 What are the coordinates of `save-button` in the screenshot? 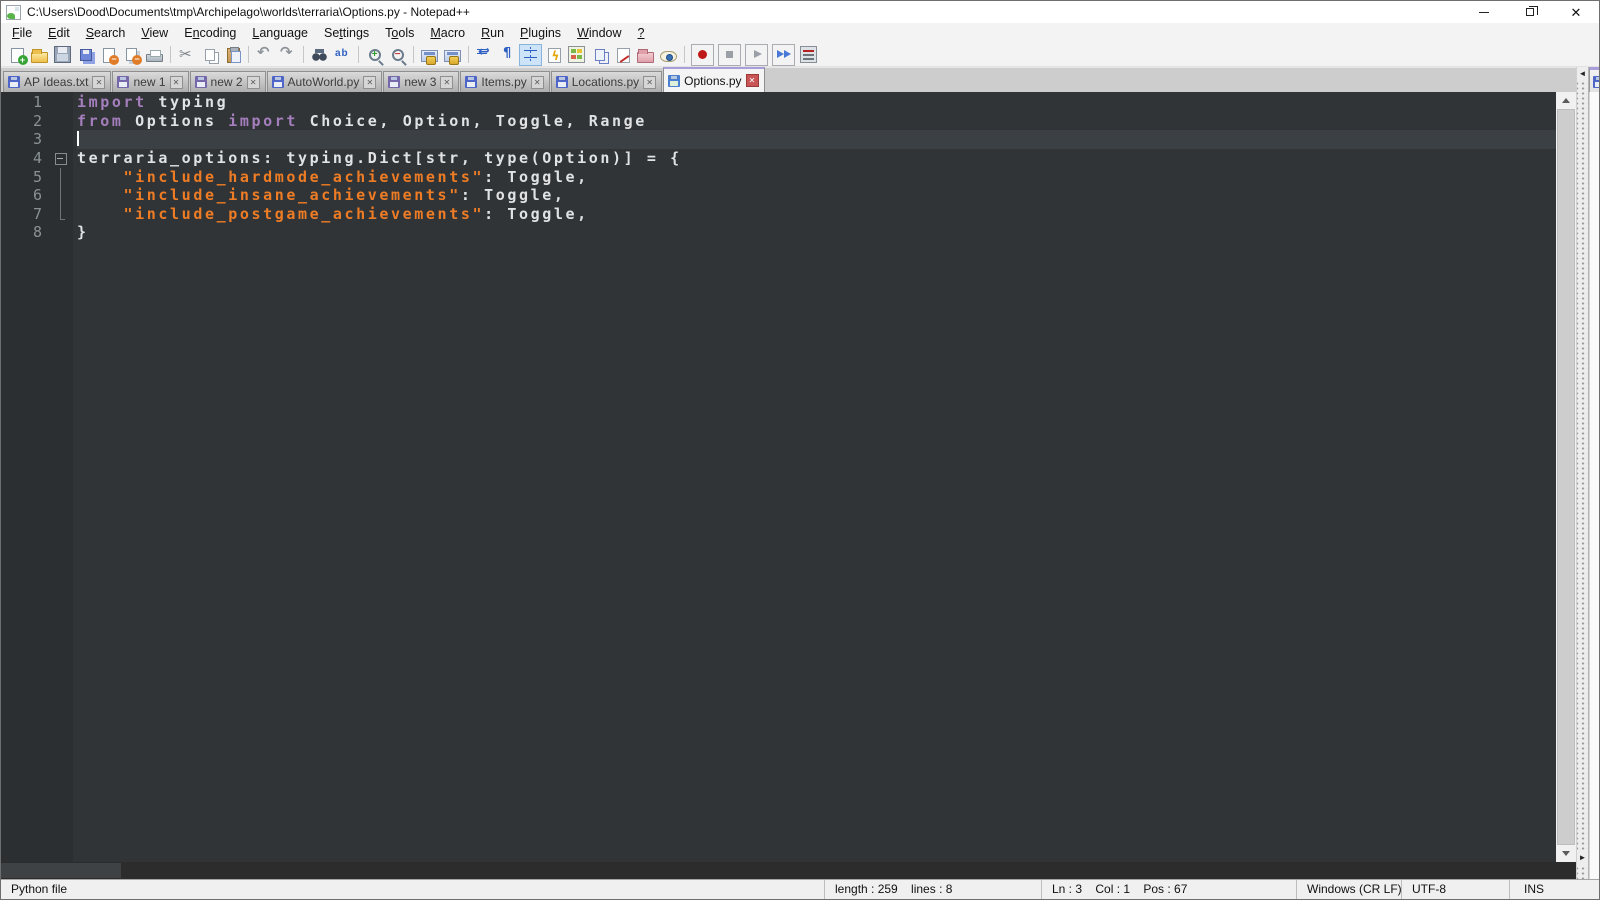 It's located at (62, 55).